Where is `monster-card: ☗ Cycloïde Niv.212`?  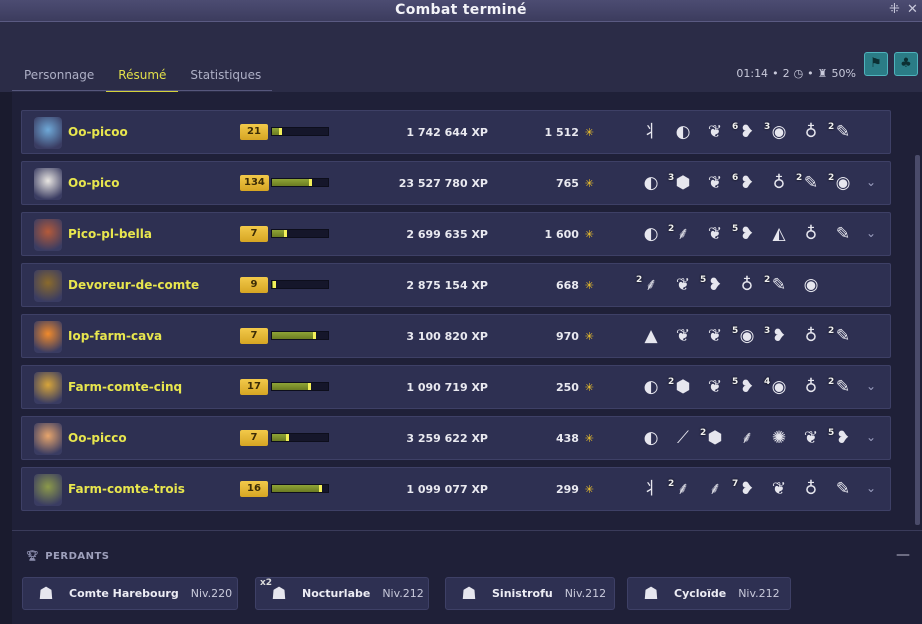
monster-card: ☗ Cycloïde Niv.212 is located at coordinates (709, 593).